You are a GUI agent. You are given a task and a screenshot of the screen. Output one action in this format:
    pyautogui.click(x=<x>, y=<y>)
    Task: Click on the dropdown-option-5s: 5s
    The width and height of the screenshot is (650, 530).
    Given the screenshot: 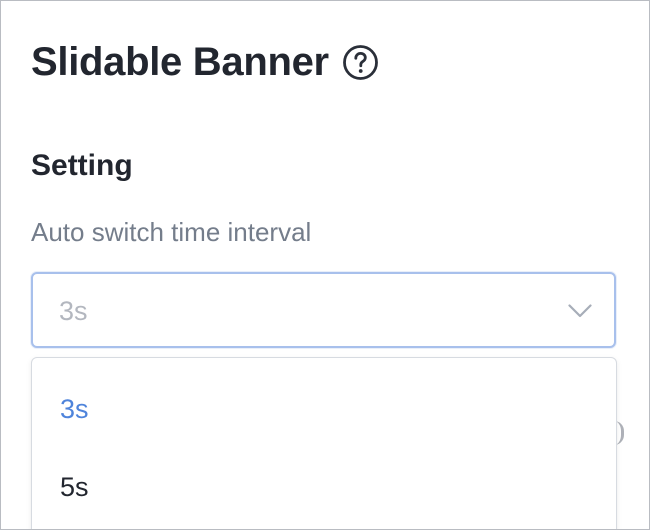 What is the action you would take?
    pyautogui.click(x=324, y=487)
    